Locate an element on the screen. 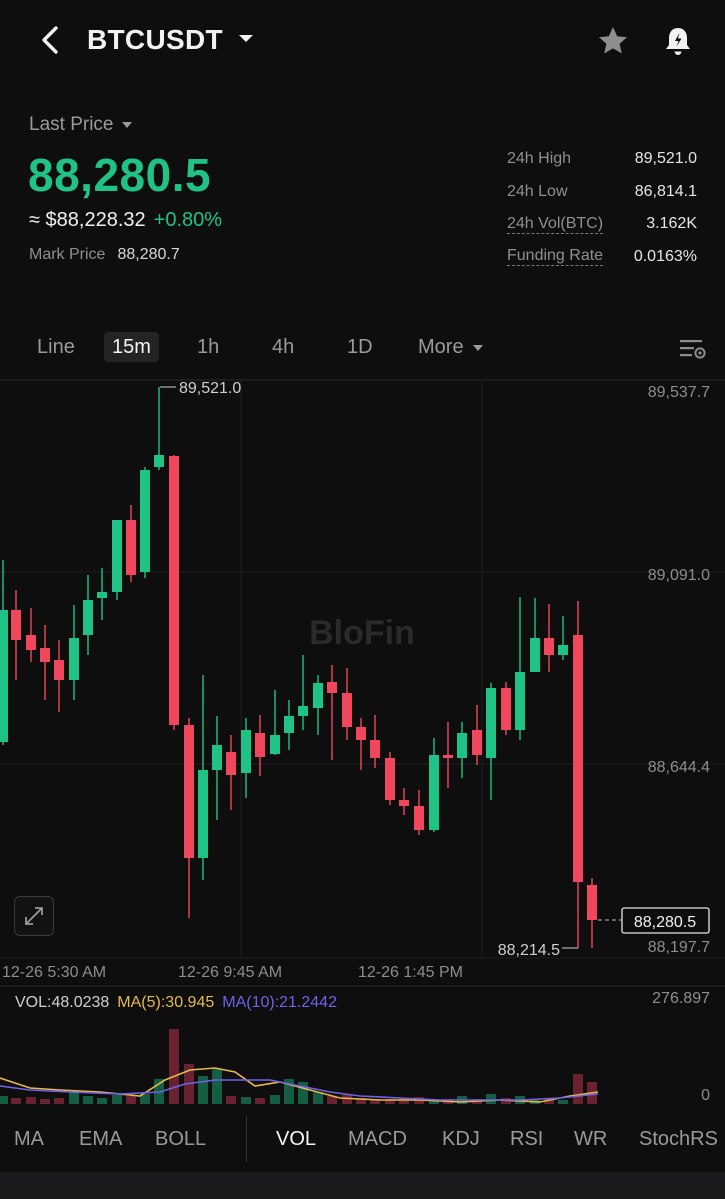 The image size is (725, 1199). indicator-kdj: KDJ is located at coordinates (461, 1139).